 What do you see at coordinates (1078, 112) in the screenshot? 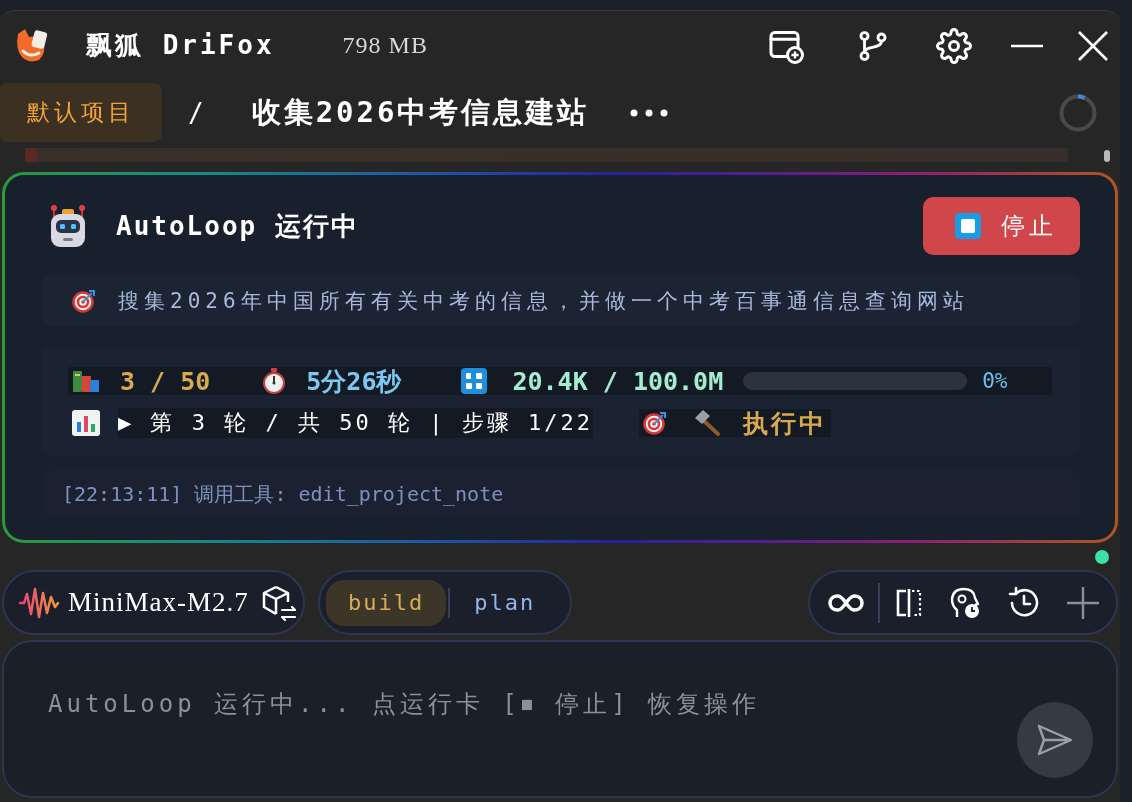
I see `loading-spinner-icon` at bounding box center [1078, 112].